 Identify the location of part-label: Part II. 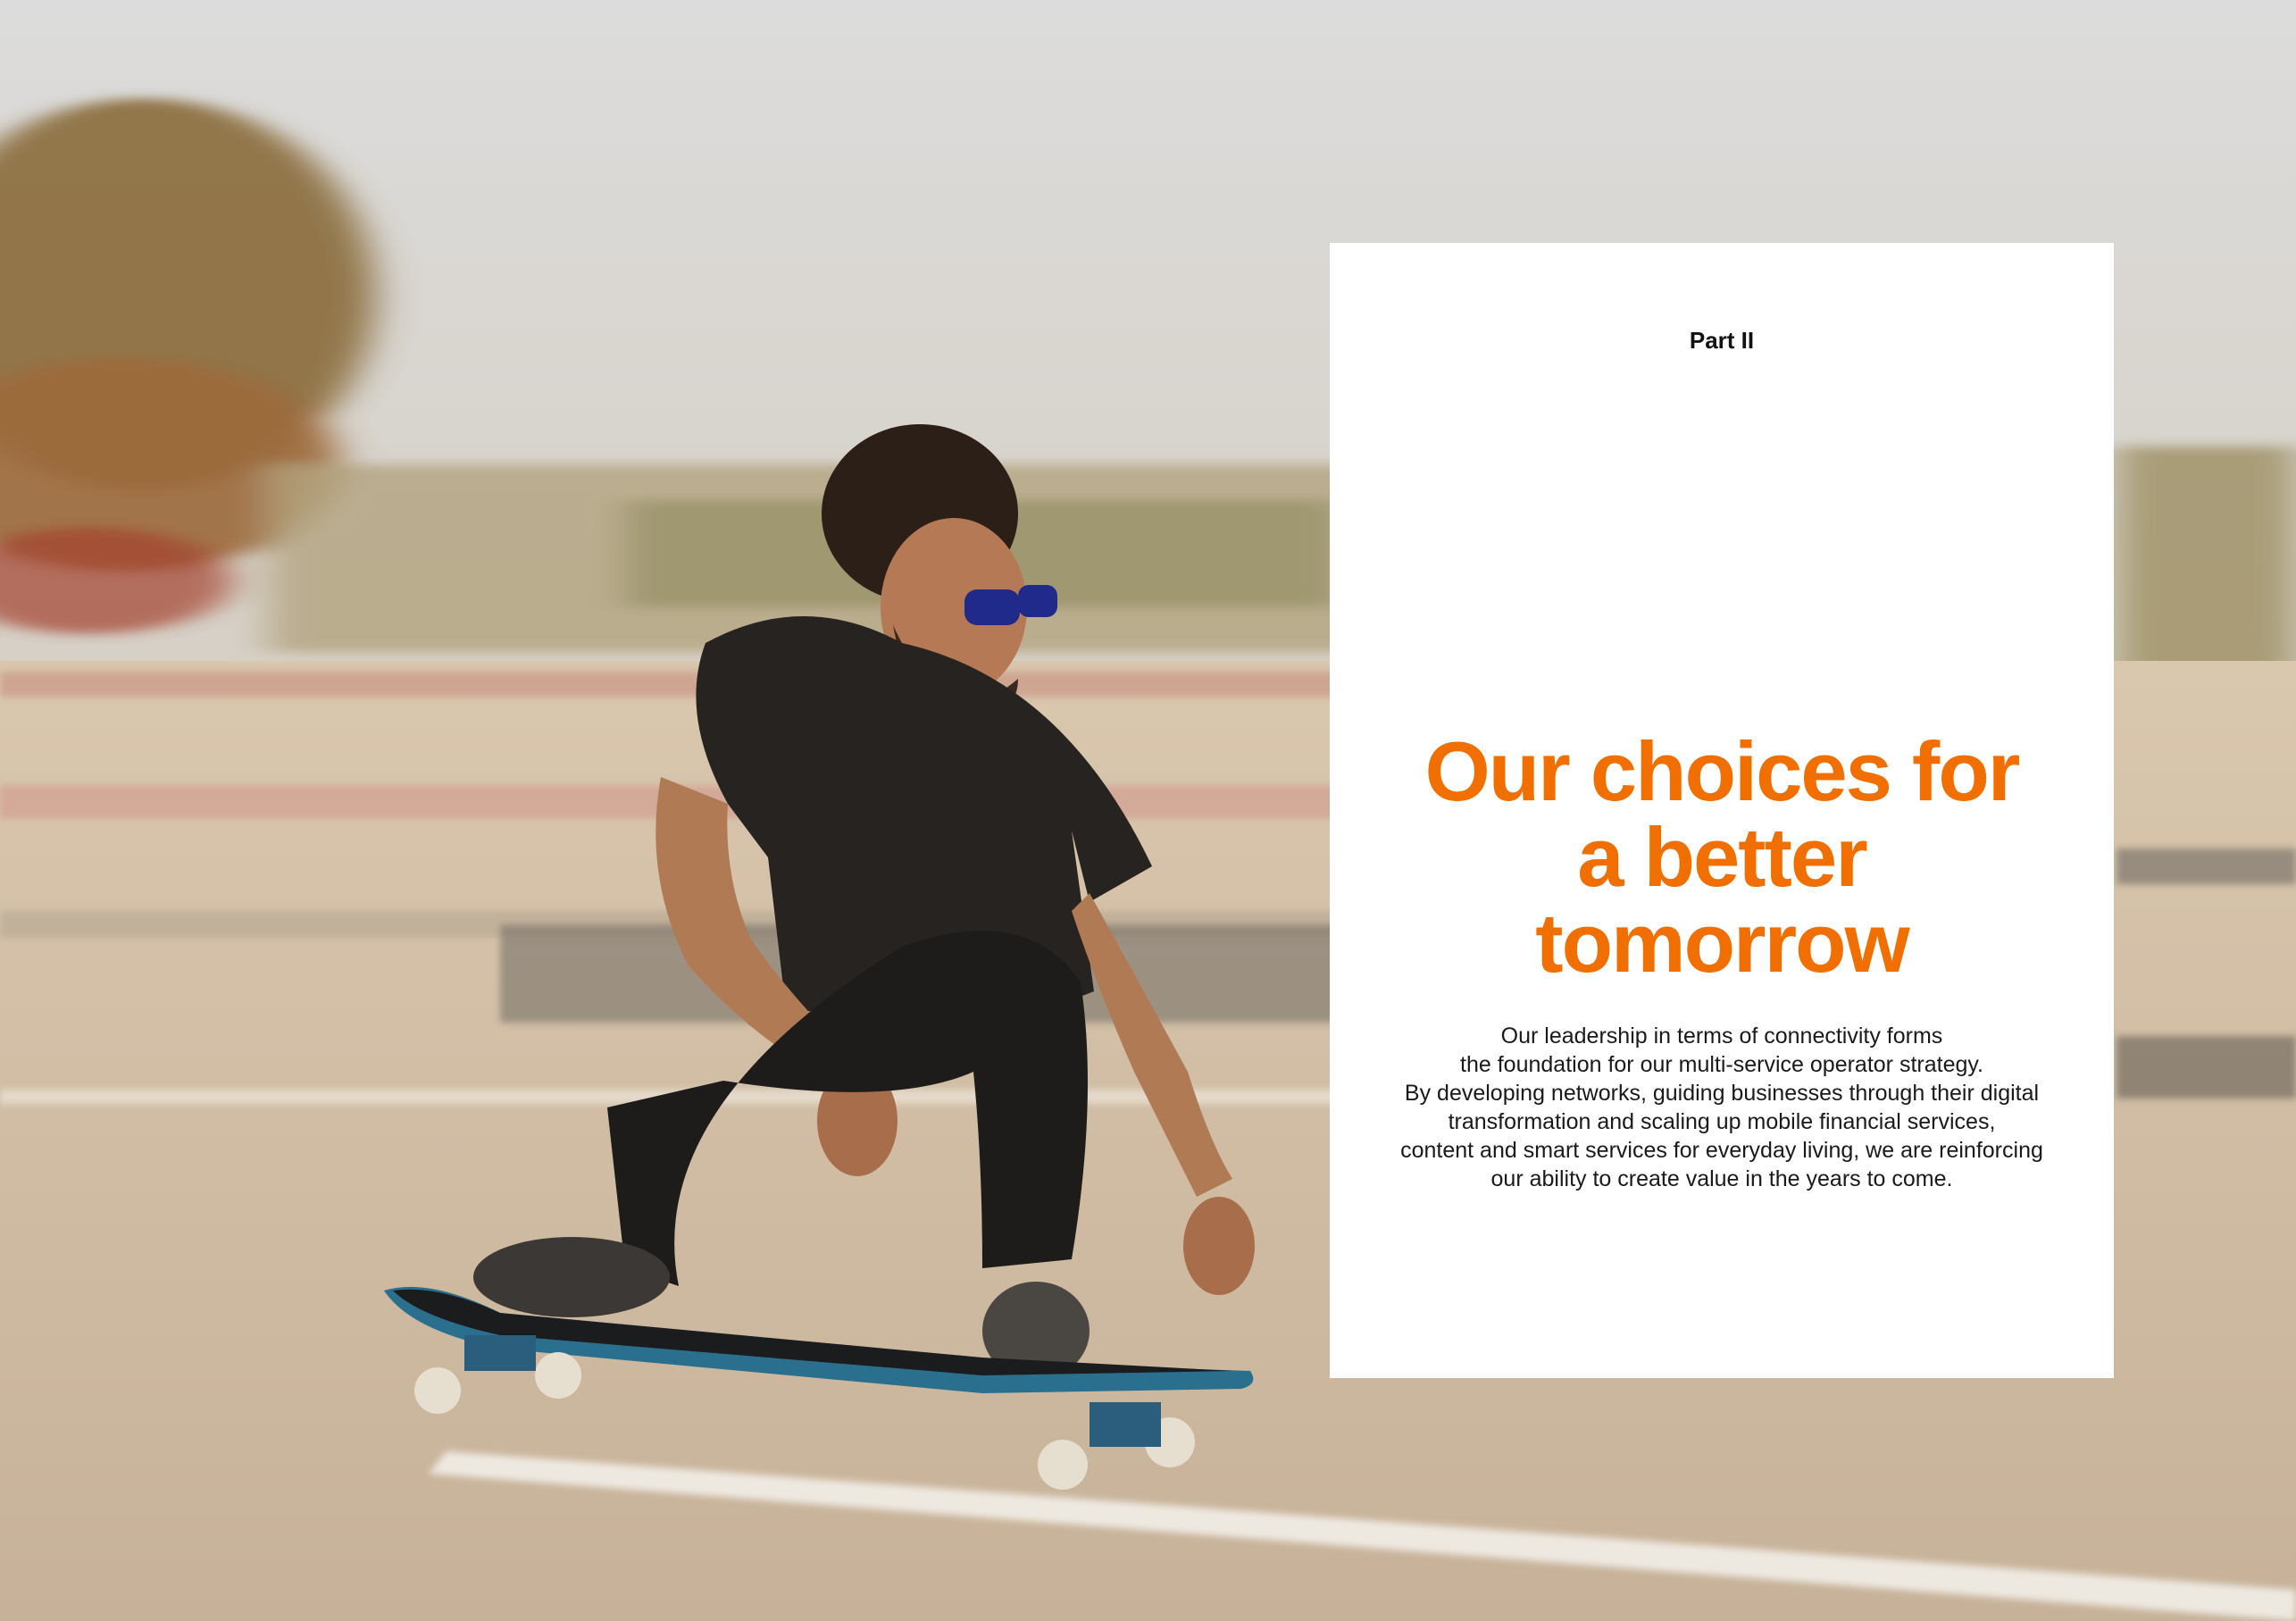
(1722, 340).